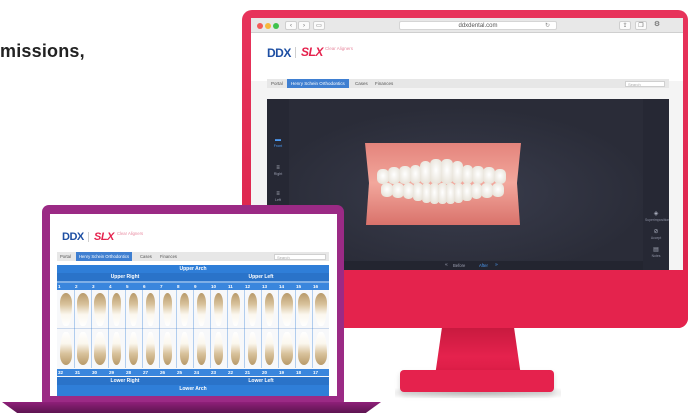 The image size is (697, 413). Describe the element at coordinates (656, 255) in the screenshot. I see `notes-button: ▤ Notes` at that location.